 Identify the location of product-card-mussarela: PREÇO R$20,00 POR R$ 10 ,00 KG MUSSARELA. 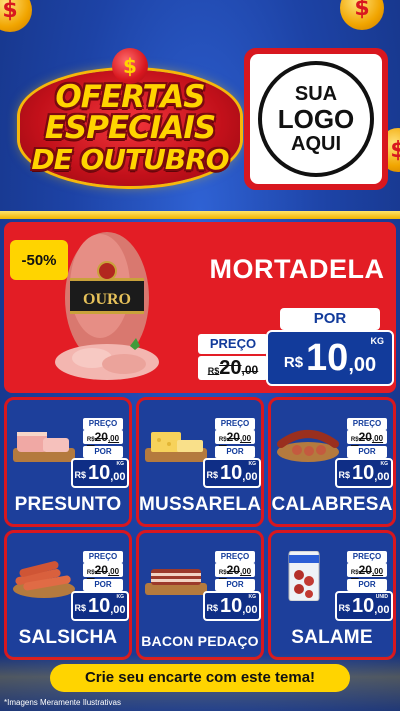
(200, 462).